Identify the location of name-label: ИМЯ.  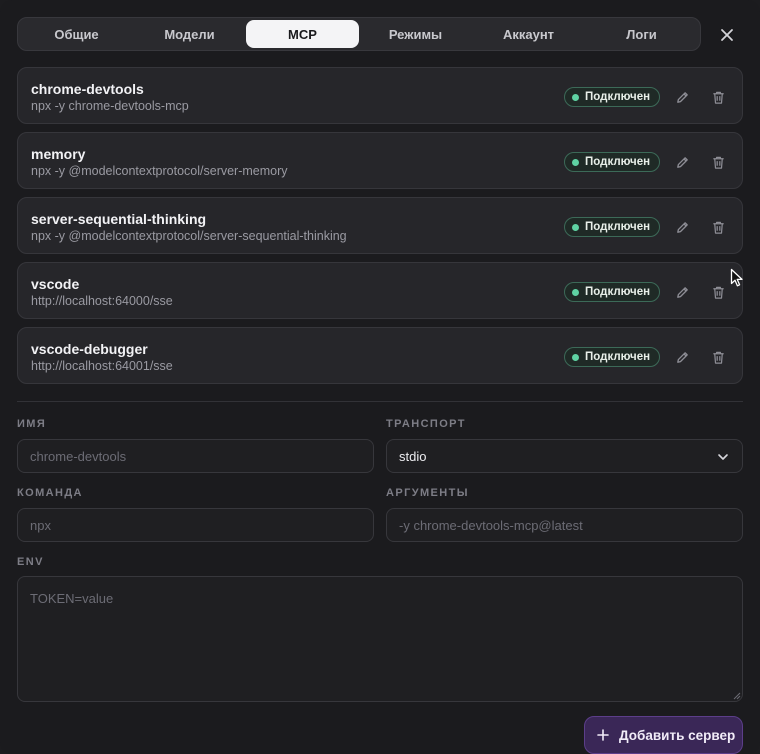
(32, 424).